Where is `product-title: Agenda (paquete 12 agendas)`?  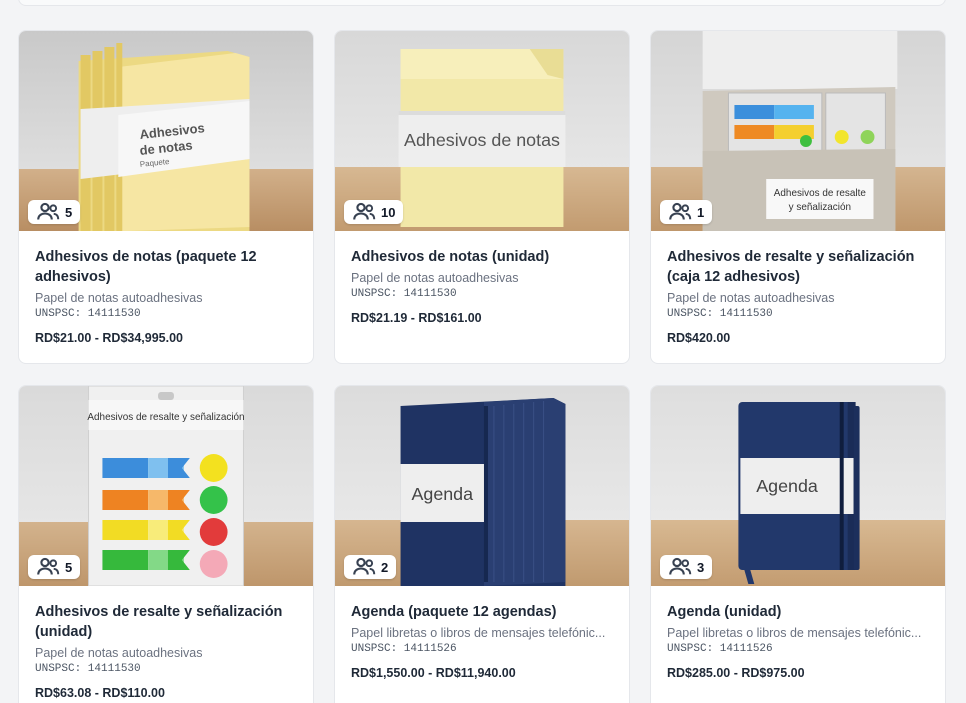 product-title: Agenda (paquete 12 agendas) is located at coordinates (482, 612).